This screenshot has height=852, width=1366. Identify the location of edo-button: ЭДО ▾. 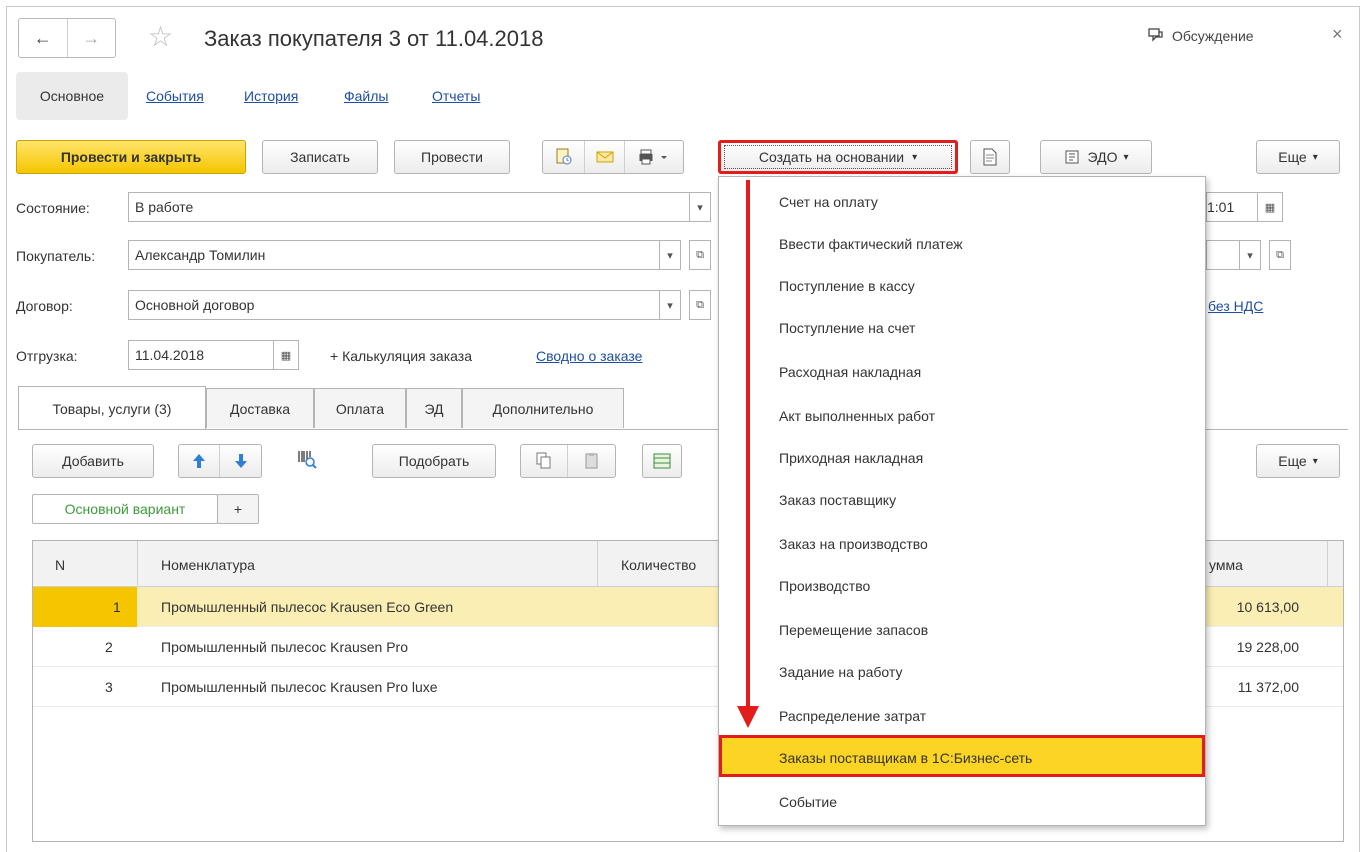
(1096, 157).